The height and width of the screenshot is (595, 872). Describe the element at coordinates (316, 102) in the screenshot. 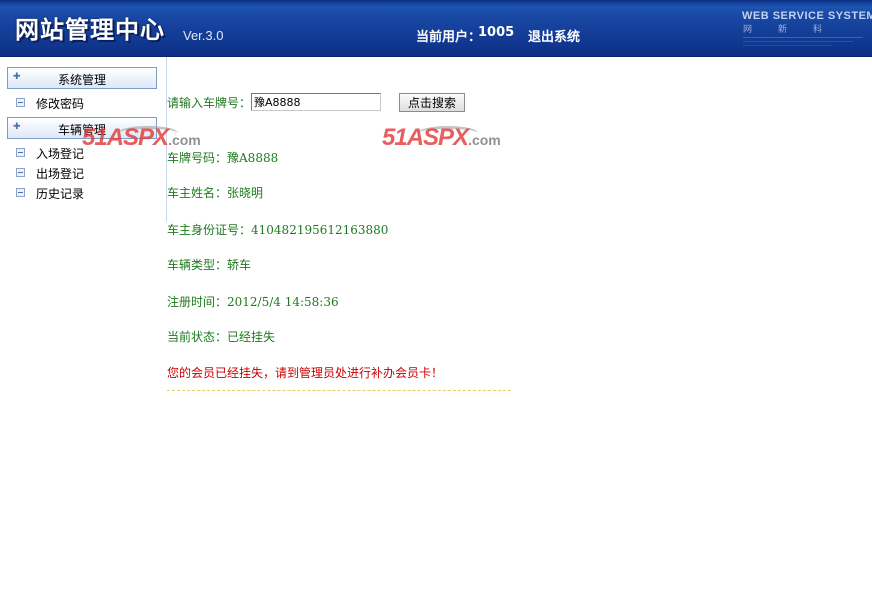

I see `plate-search-input` at that location.